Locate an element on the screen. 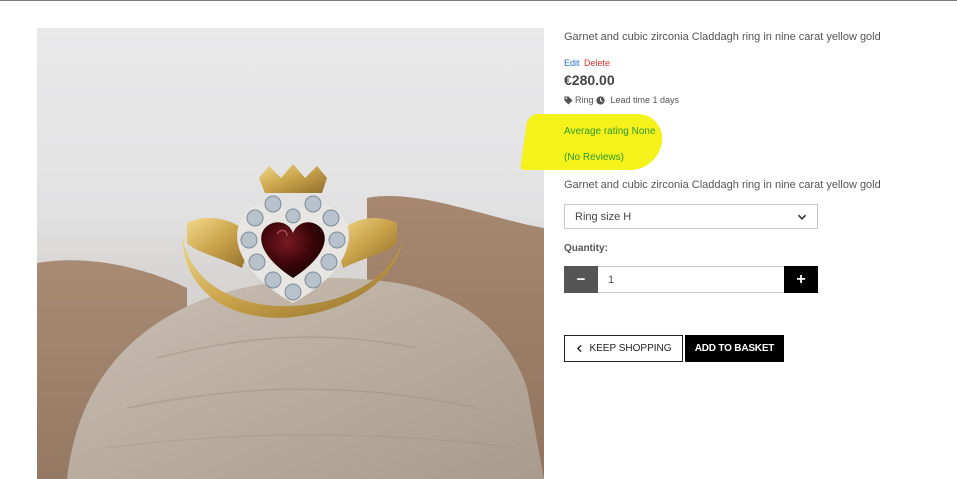 Image resolution: width=957 pixels, height=479 pixels. ring-size-selected: Ring size H is located at coordinates (603, 216).